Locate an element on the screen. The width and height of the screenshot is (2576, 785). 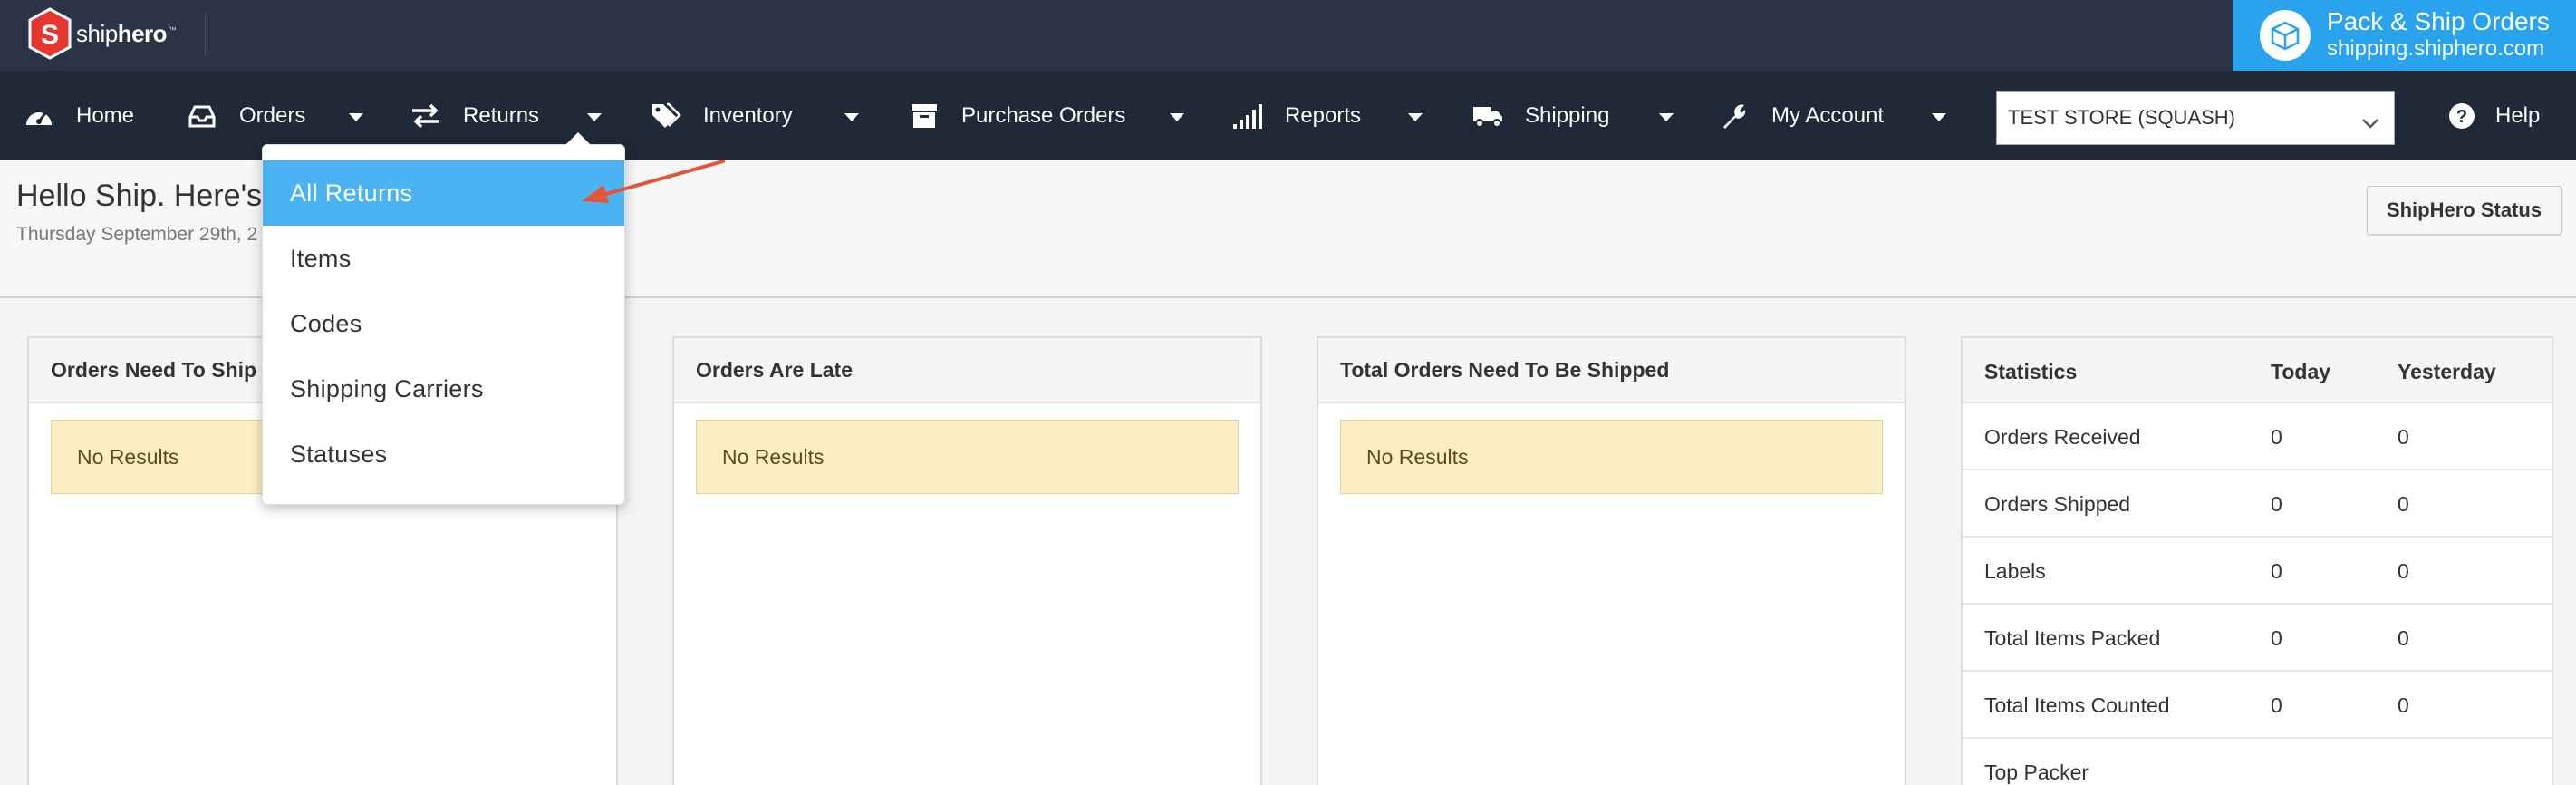
nav-help: ? Help is located at coordinates (2493, 115).